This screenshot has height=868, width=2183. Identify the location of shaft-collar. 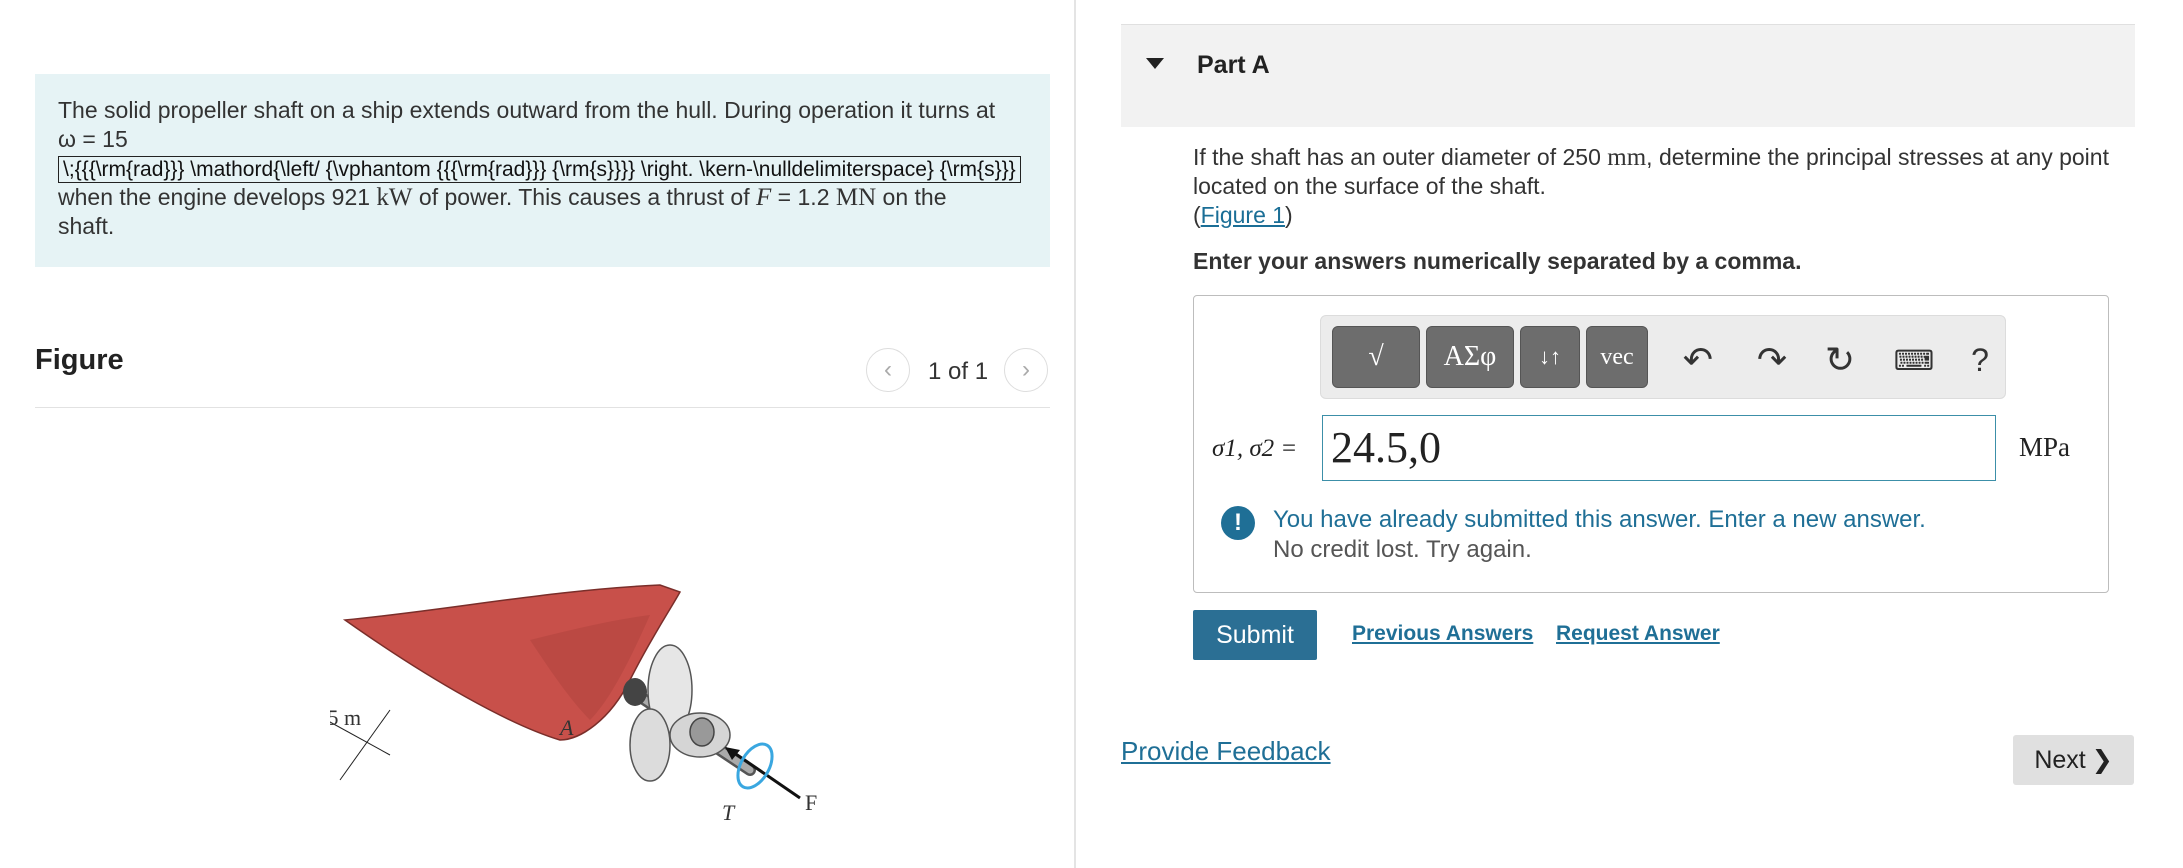
(635, 692).